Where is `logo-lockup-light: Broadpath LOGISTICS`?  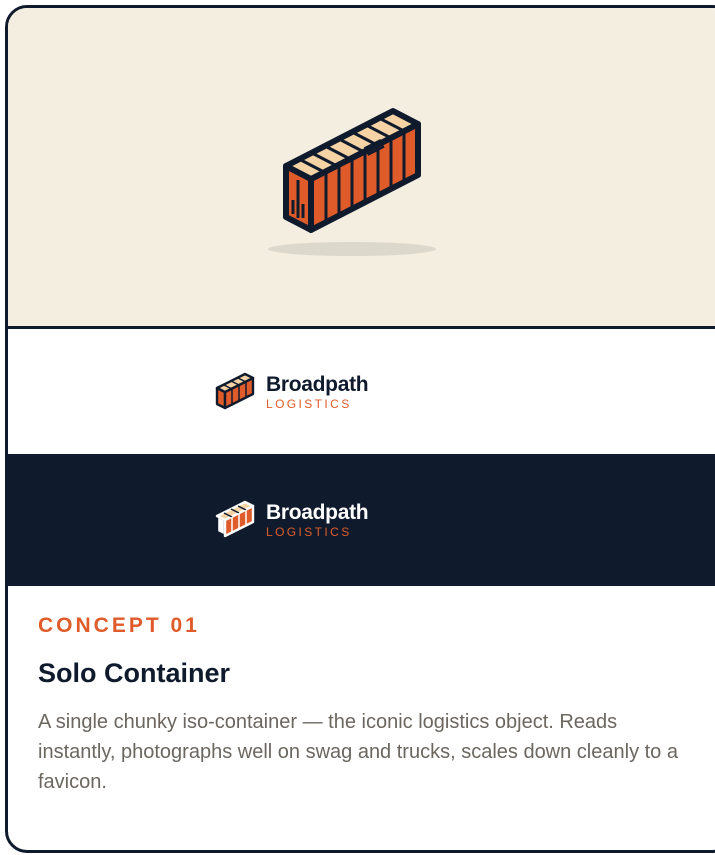 logo-lockup-light: Broadpath LOGISTICS is located at coordinates (291, 392).